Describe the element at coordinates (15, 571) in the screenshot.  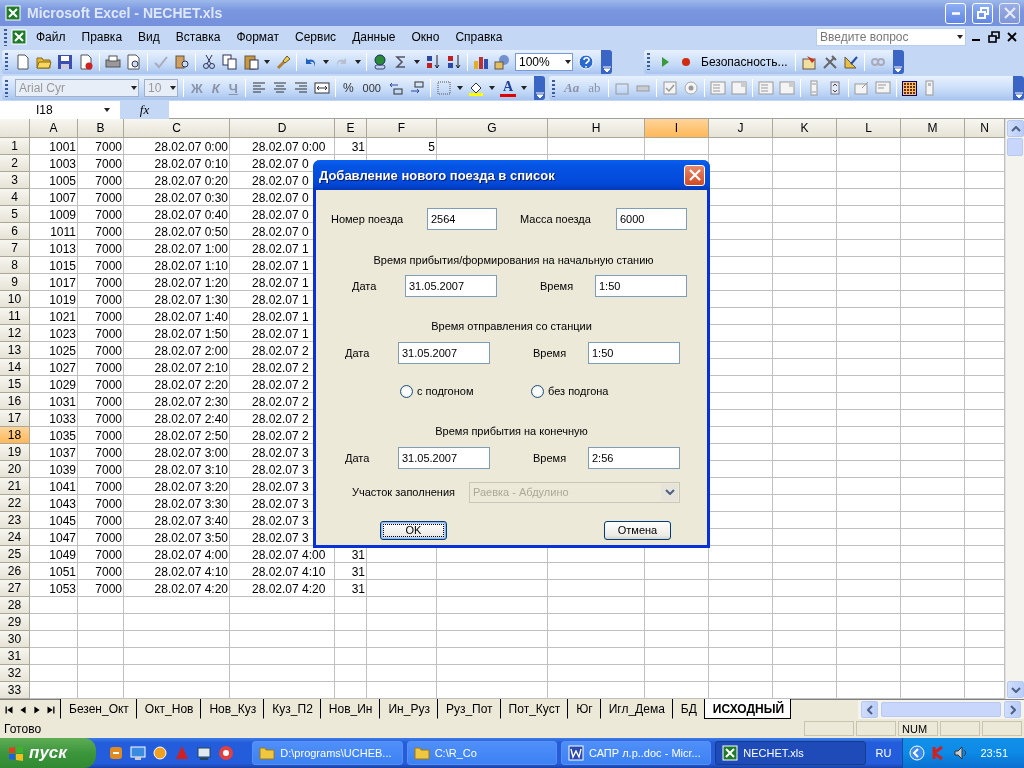
I see `row-header: 26` at that location.